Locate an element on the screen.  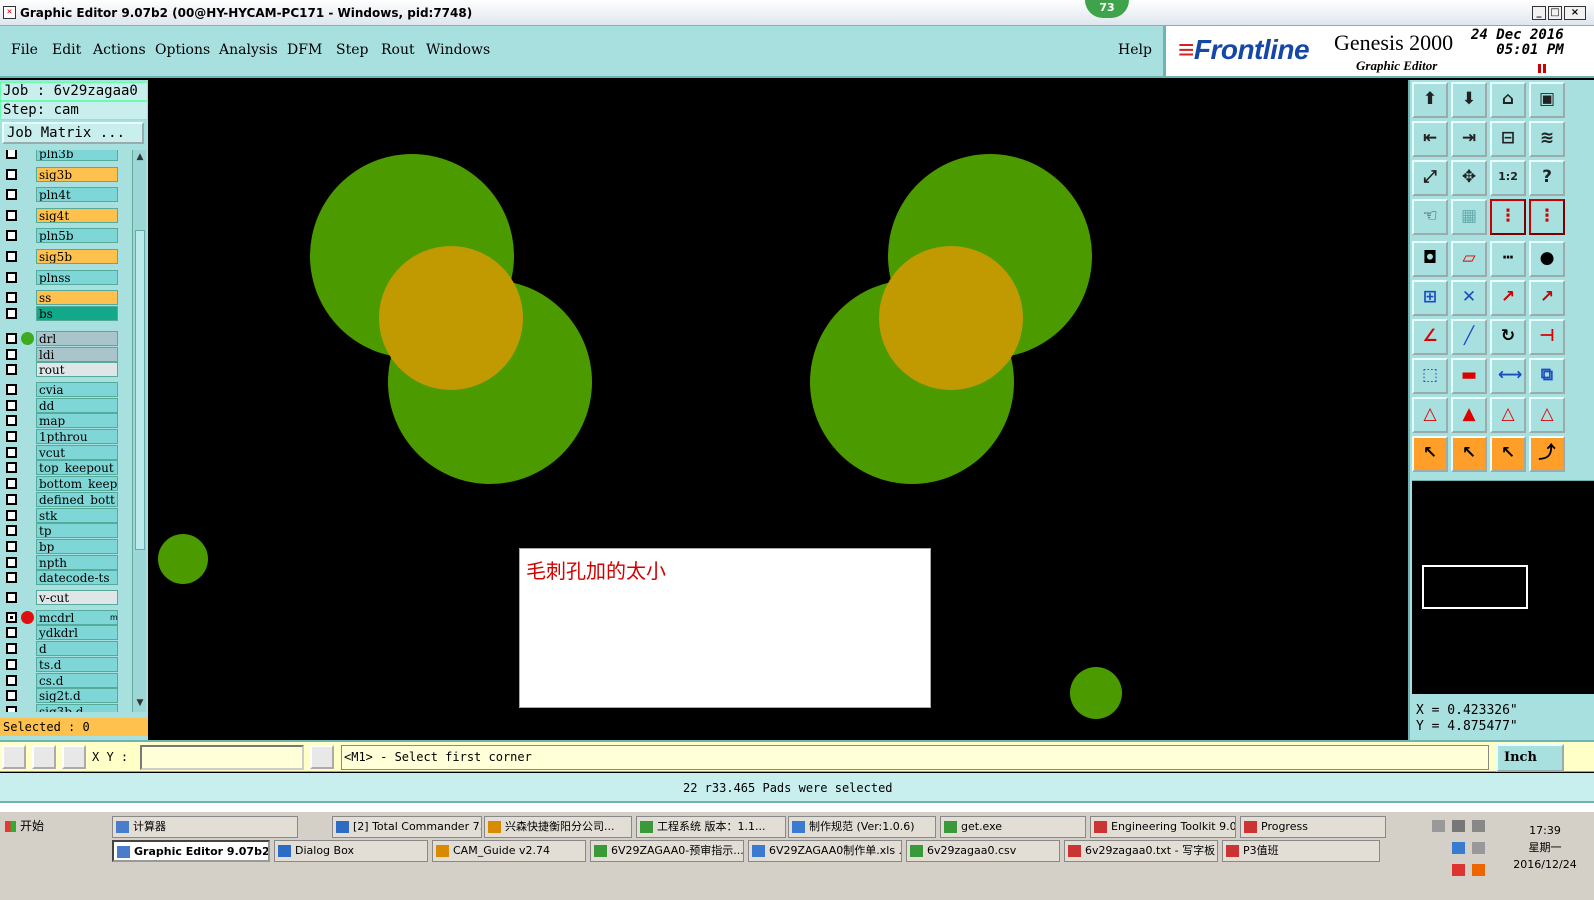
layer-name: cvia is located at coordinates (77, 389).